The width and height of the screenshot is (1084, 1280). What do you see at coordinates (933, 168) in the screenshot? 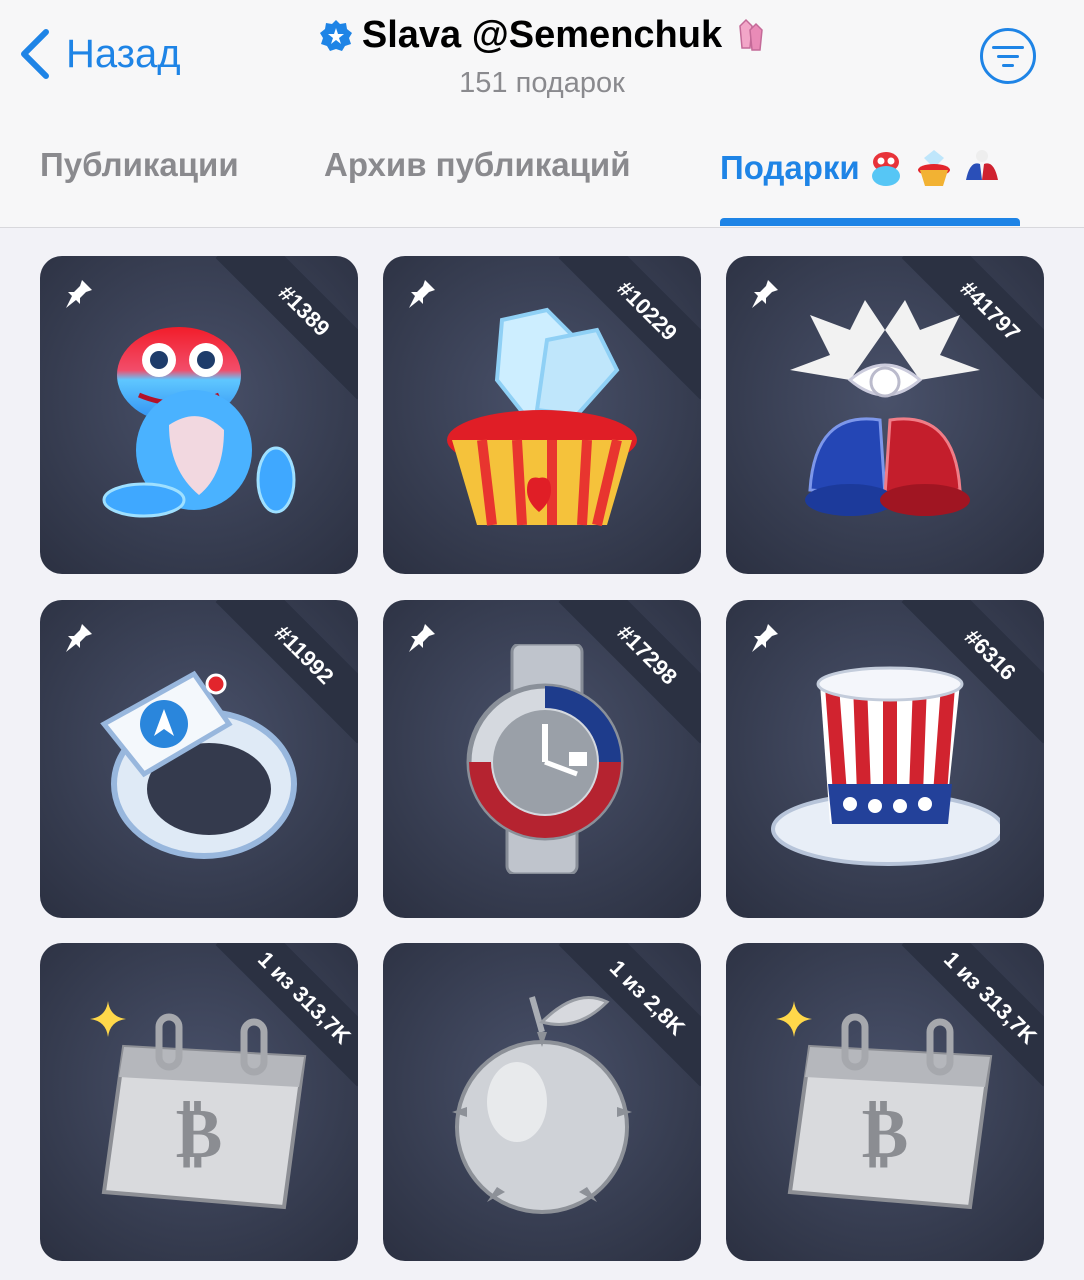
I see `cupcake-gift-icon` at bounding box center [933, 168].